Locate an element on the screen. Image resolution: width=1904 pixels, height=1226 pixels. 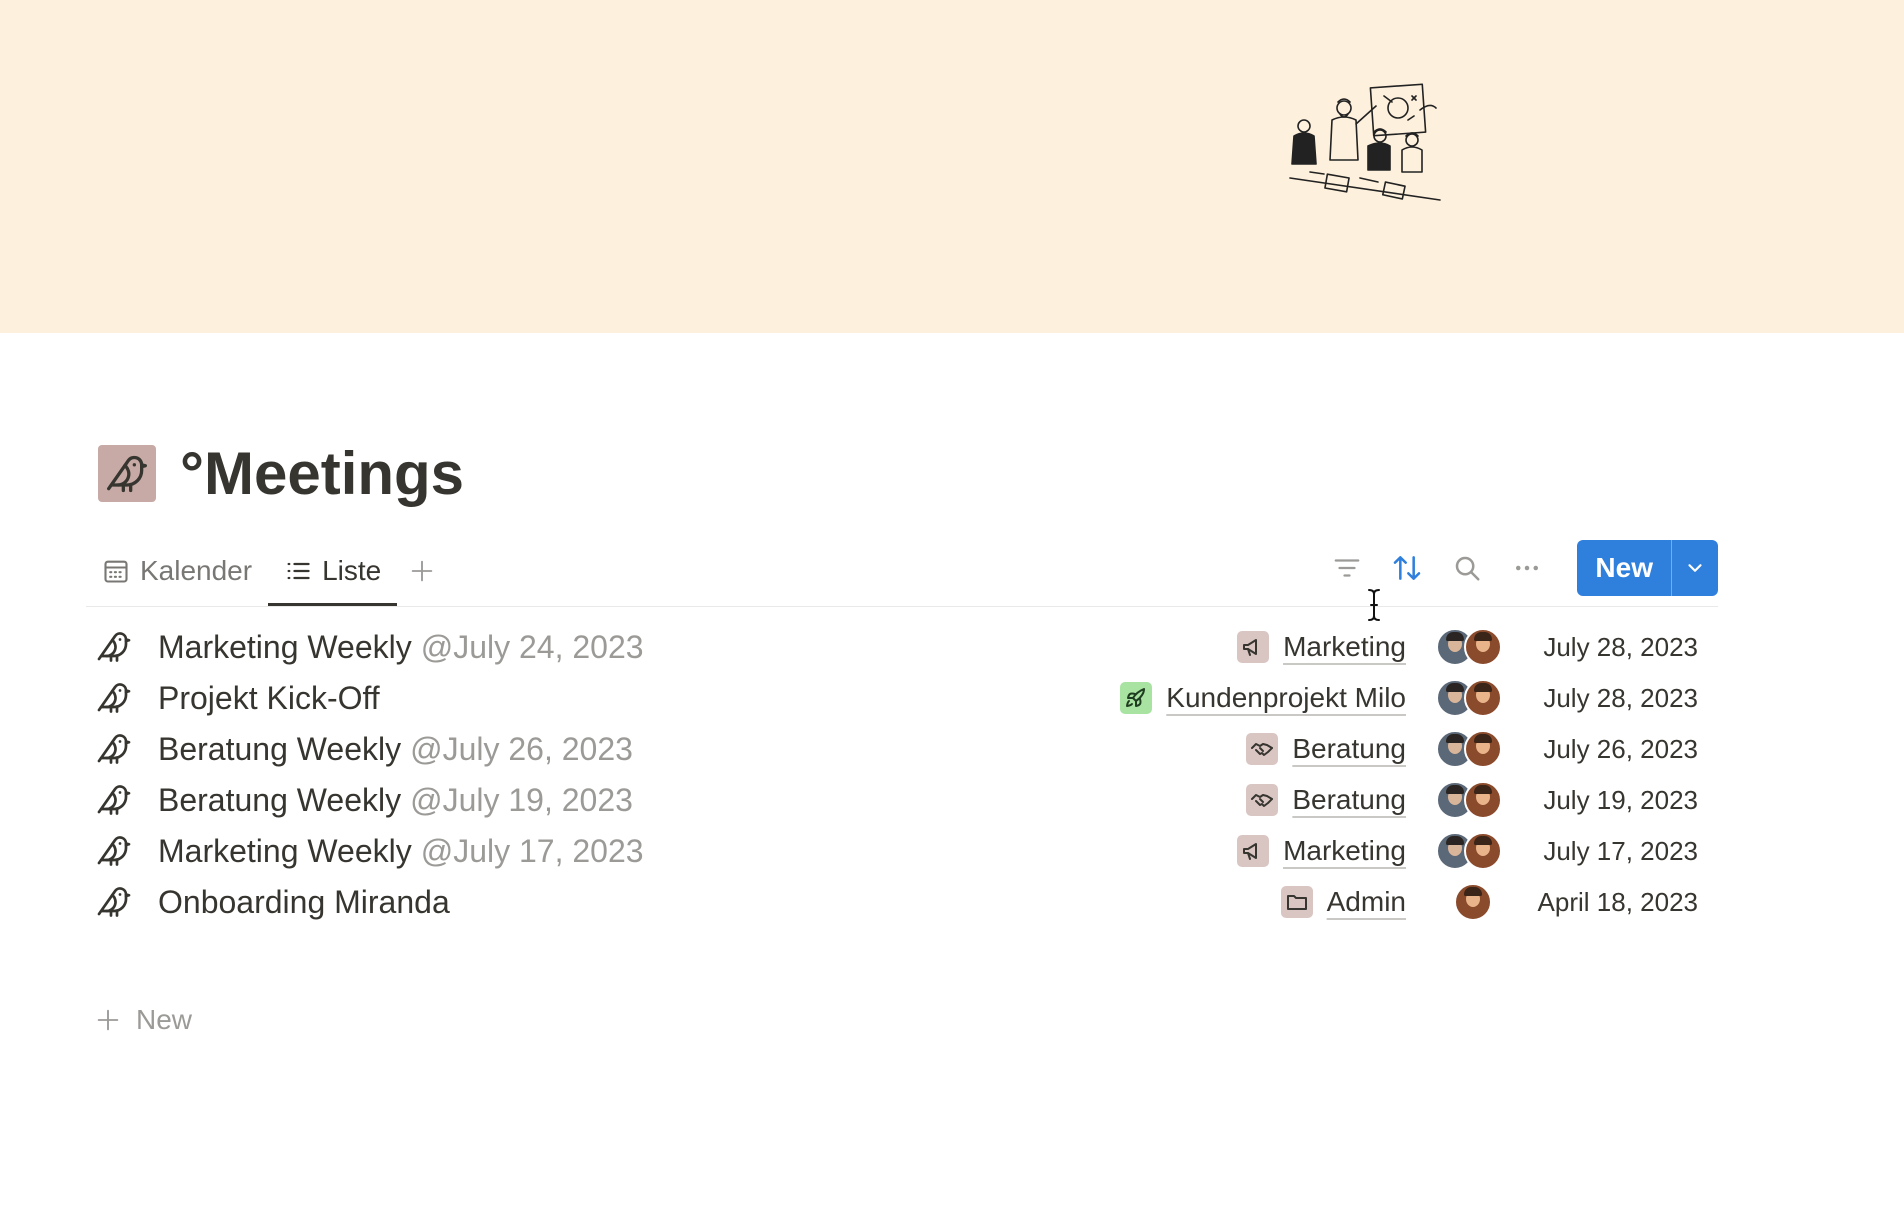
tab-label: Liste is located at coordinates (352, 570).